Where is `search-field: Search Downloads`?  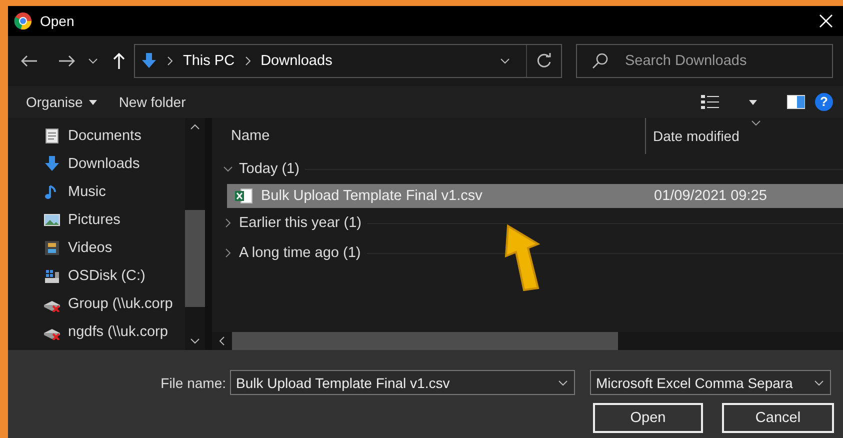 search-field: Search Downloads is located at coordinates (704, 61).